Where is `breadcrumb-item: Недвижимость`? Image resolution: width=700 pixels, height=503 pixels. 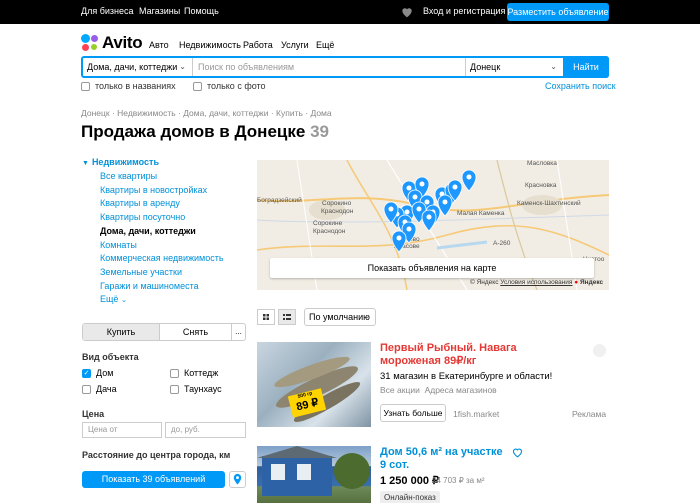
breadcrumb-item: Недвижимость is located at coordinates (146, 113).